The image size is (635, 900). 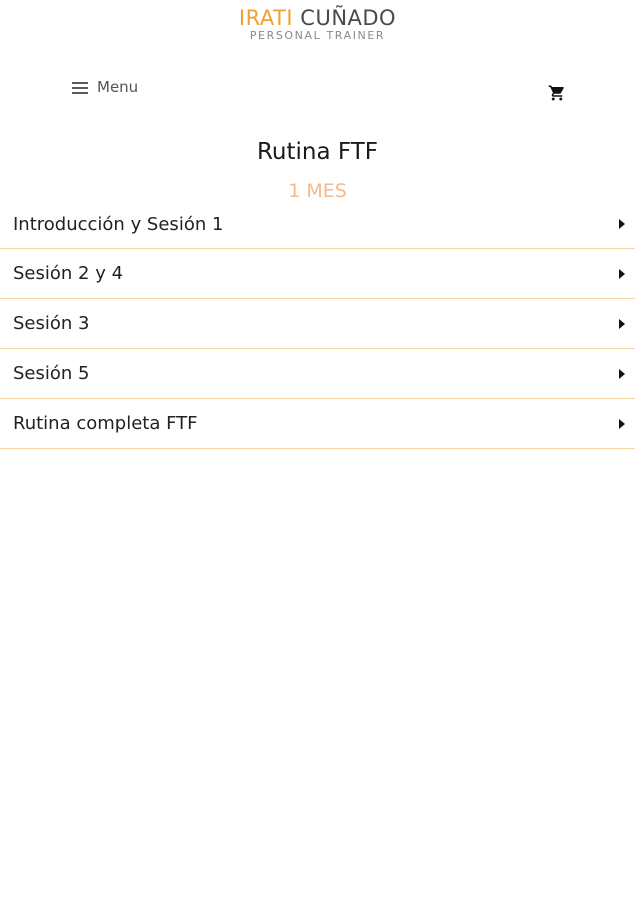 What do you see at coordinates (317, 35) in the screenshot?
I see `logo-tagline: PERSONAL TRAINER` at bounding box center [317, 35].